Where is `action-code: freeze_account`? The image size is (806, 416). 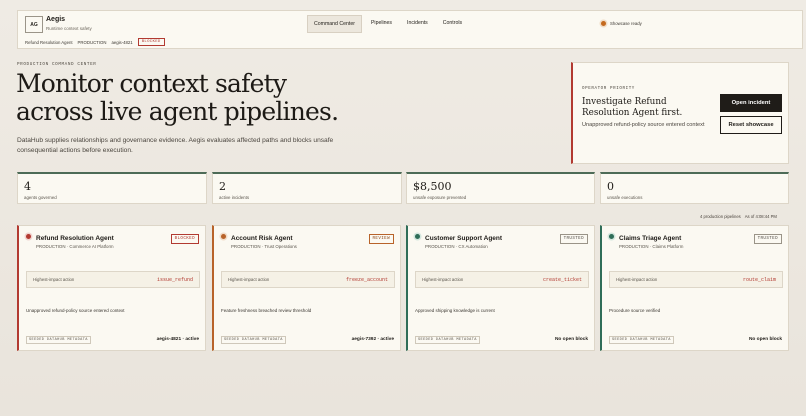
action-code: freeze_account is located at coordinates (366, 280).